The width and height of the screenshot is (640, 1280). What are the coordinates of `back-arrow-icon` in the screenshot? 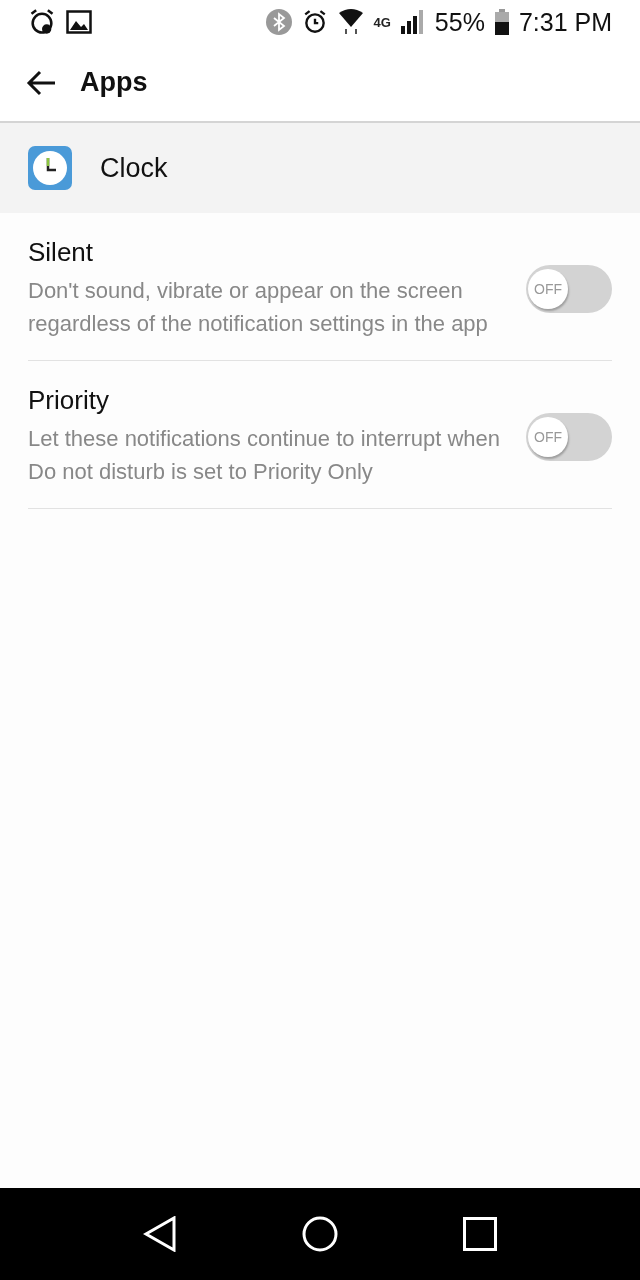 It's located at (41, 82).